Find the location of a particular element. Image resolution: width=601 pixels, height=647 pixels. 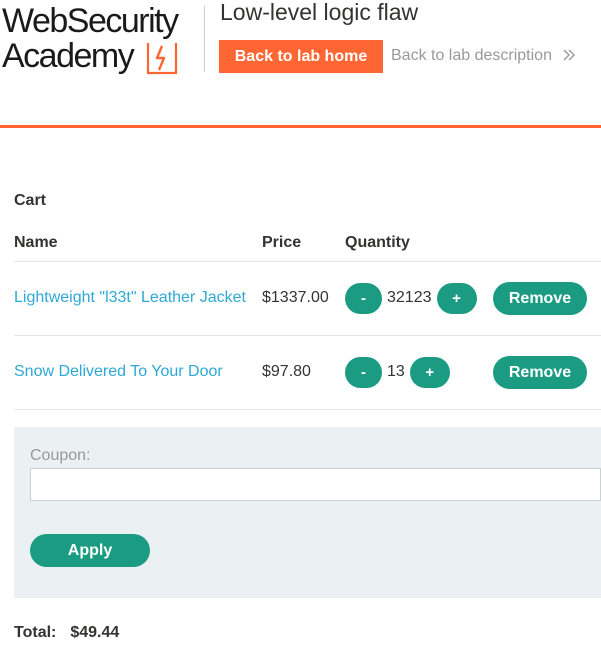

quantity-value: 13 is located at coordinates (396, 371).